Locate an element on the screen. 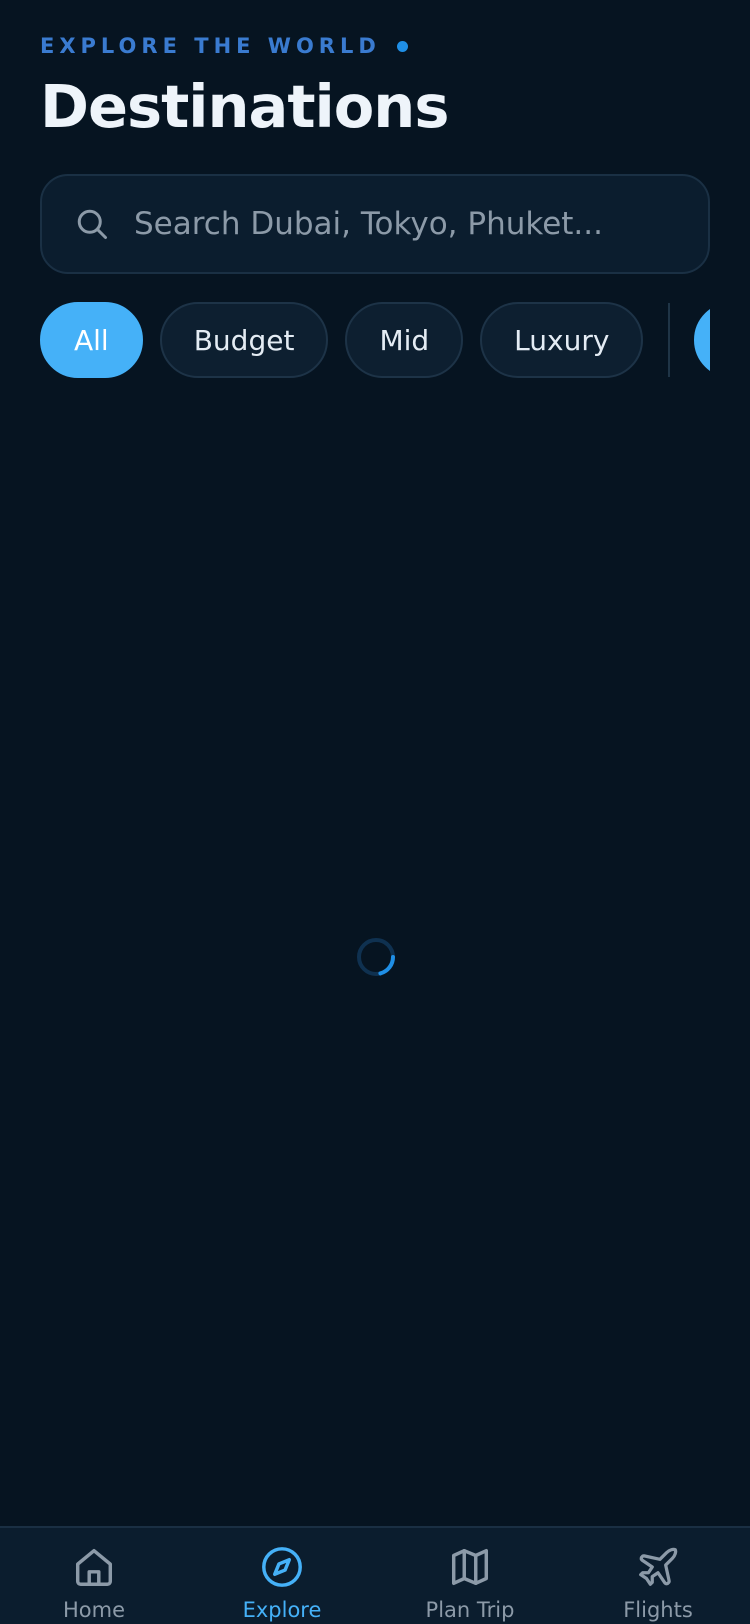 The width and height of the screenshot is (750, 1624). filter-chip-label: All is located at coordinates (91, 340).